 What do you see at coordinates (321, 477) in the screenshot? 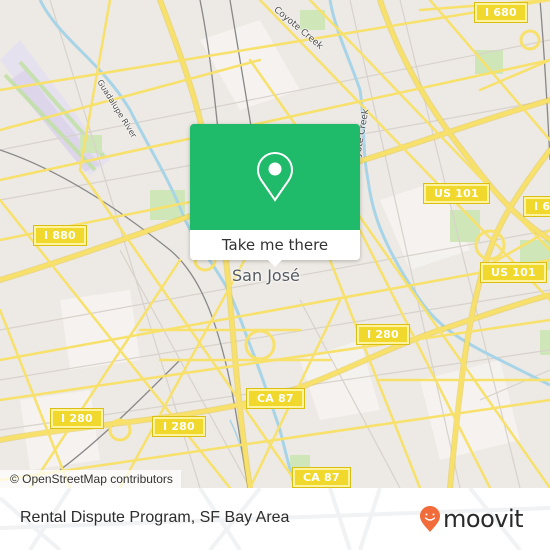
I see `highway-shield-ca87-south: CA 87` at bounding box center [321, 477].